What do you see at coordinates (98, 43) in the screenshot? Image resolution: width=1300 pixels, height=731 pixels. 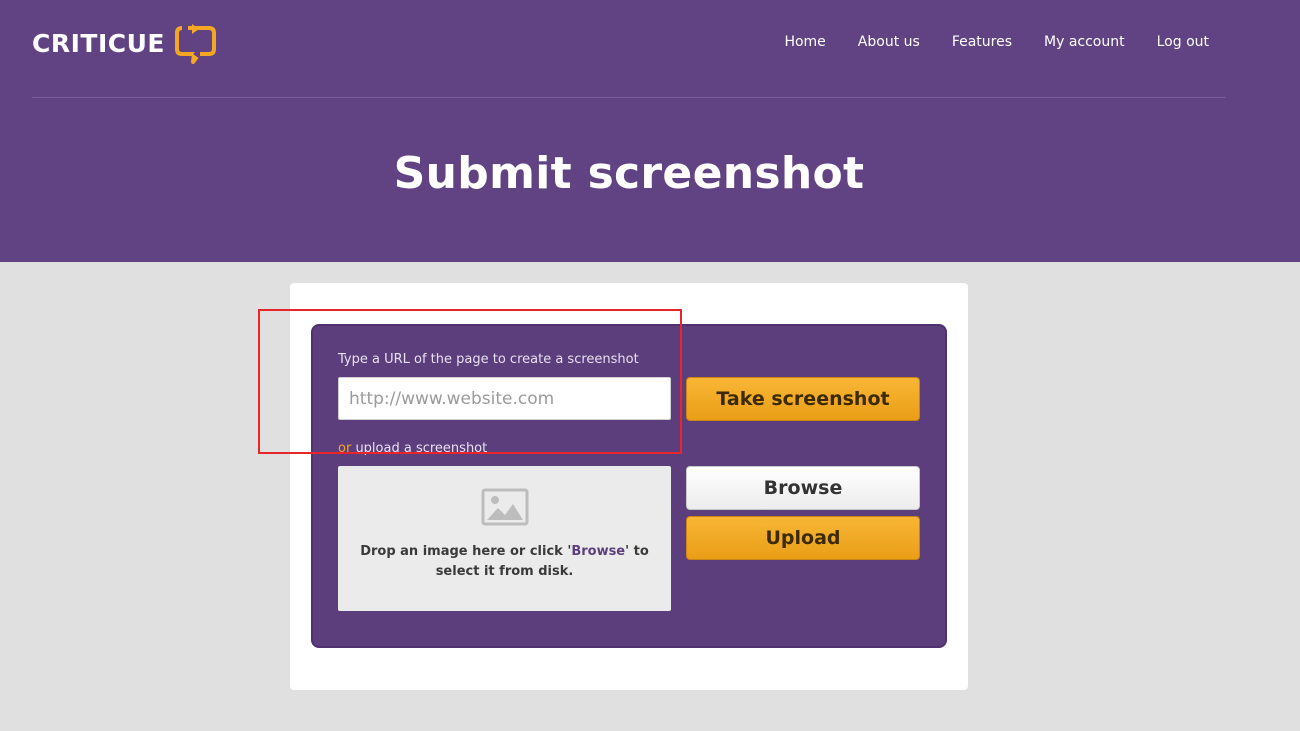 I see `logo-text: CRITICUE` at bounding box center [98, 43].